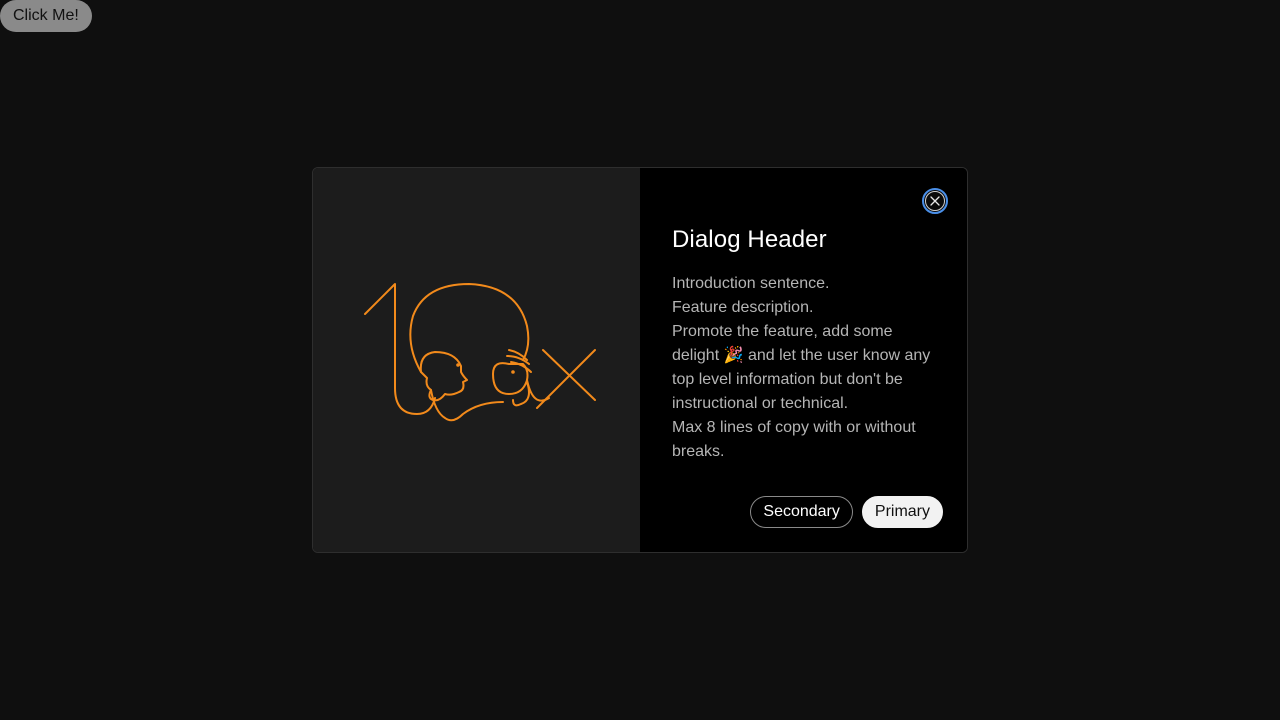 This screenshot has width=1280, height=720. What do you see at coordinates (749, 239) in the screenshot?
I see `dialog-header: Dialog Header` at bounding box center [749, 239].